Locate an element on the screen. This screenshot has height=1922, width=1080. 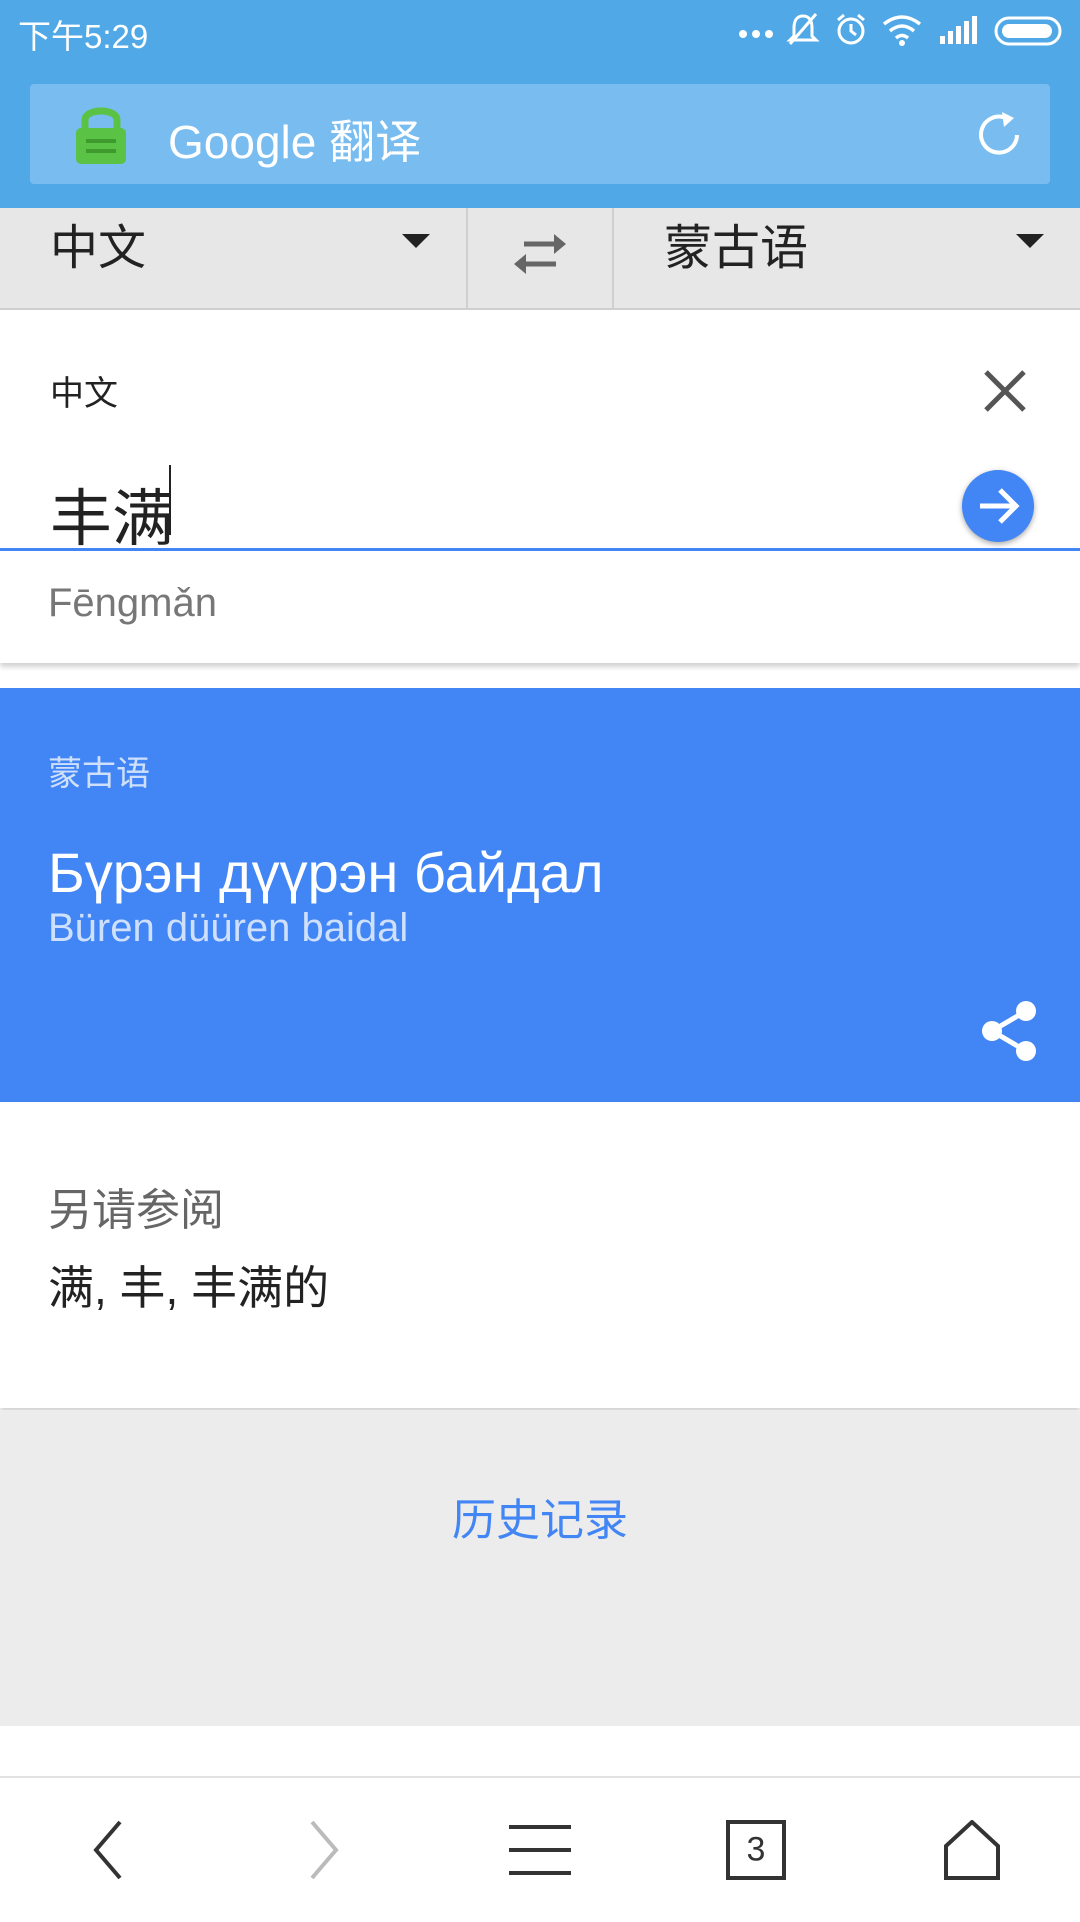
language-selector-bar: 中文 蒙古语 is located at coordinates (540, 259).